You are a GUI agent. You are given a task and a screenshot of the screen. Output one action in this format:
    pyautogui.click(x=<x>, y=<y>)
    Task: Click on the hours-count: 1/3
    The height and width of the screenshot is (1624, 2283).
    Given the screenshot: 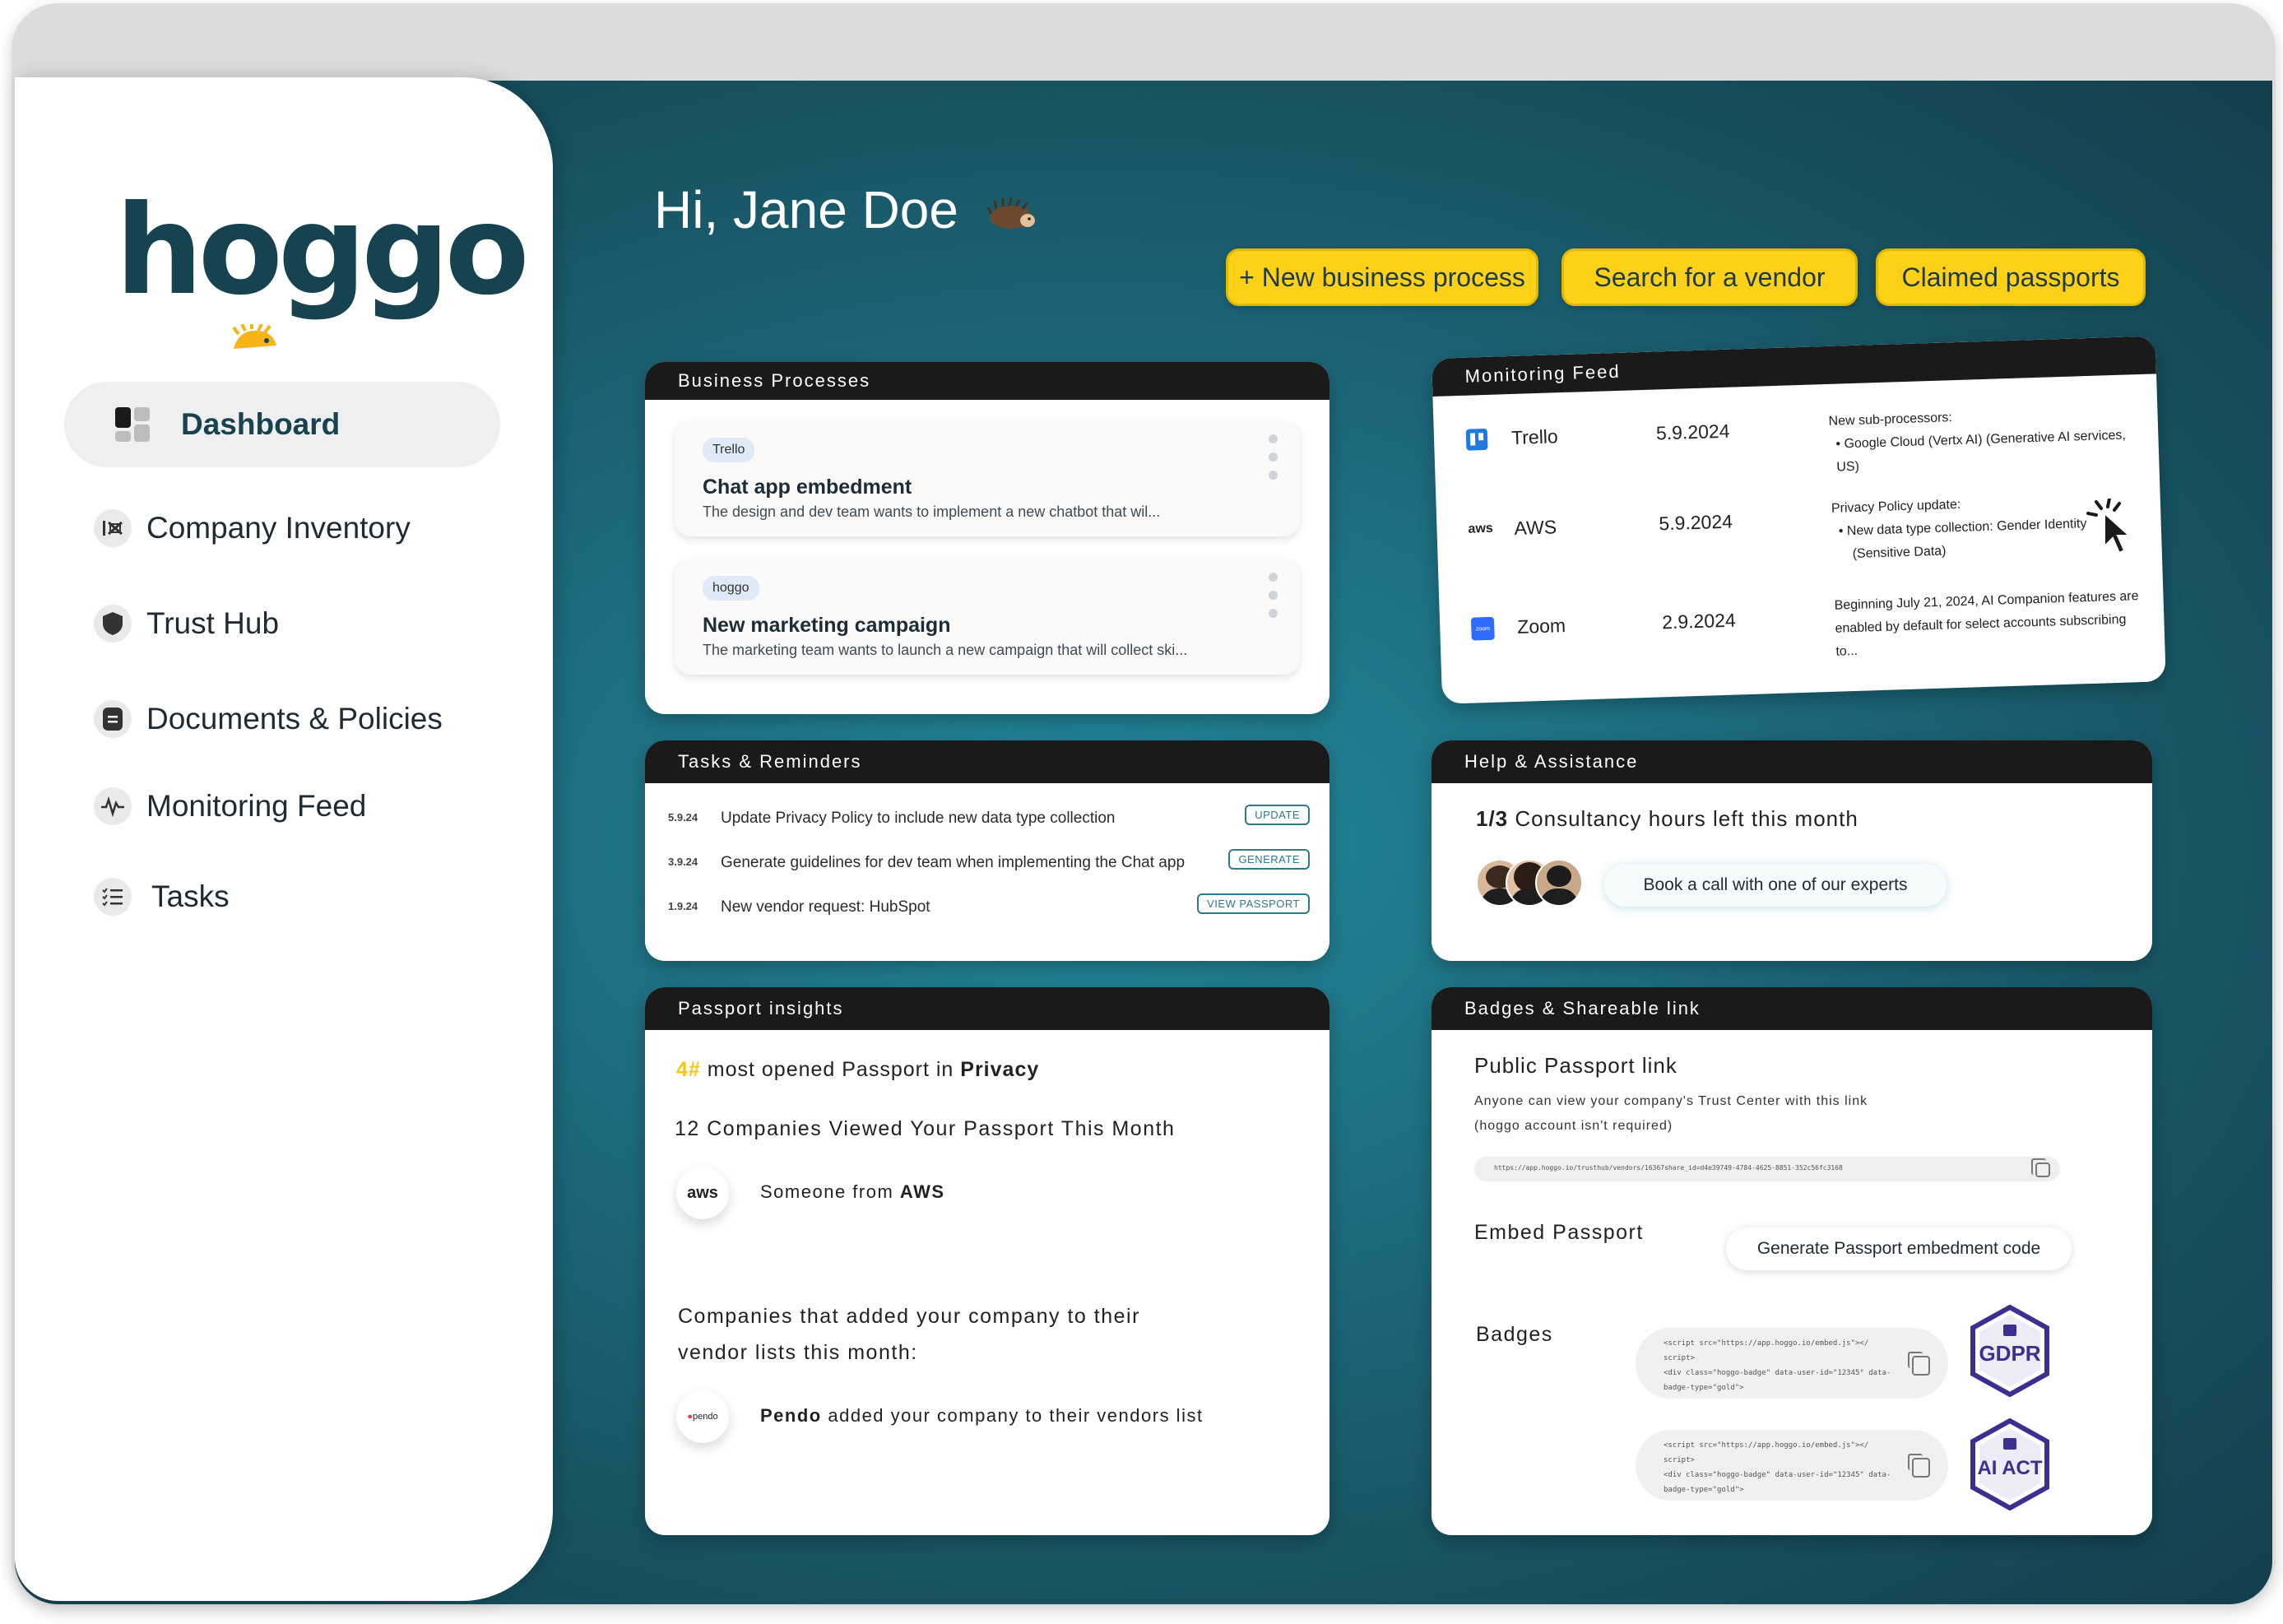 What is the action you would take?
    pyautogui.click(x=1493, y=818)
    